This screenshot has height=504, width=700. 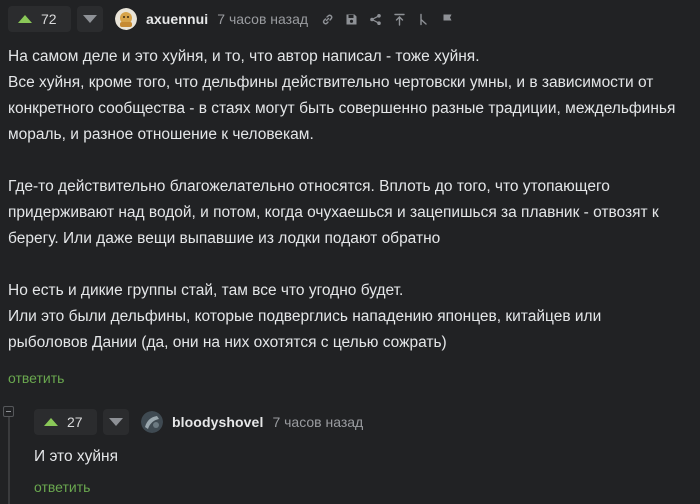 I want to click on save-icon, so click(x=351, y=19).